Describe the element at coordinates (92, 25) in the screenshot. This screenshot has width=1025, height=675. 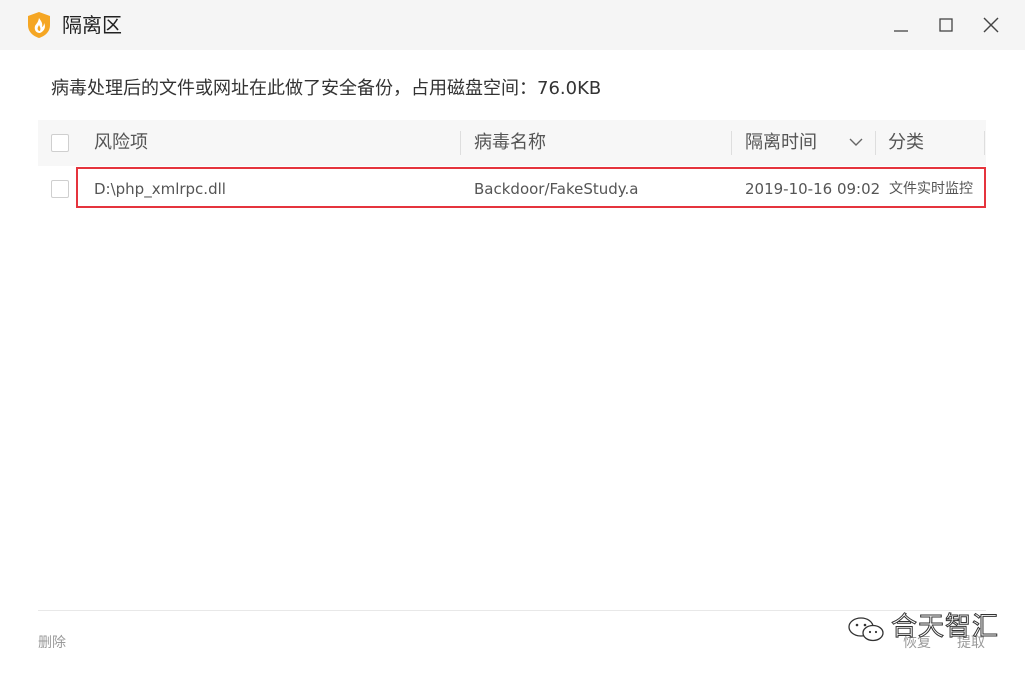
I see `window-title: 隔离区` at that location.